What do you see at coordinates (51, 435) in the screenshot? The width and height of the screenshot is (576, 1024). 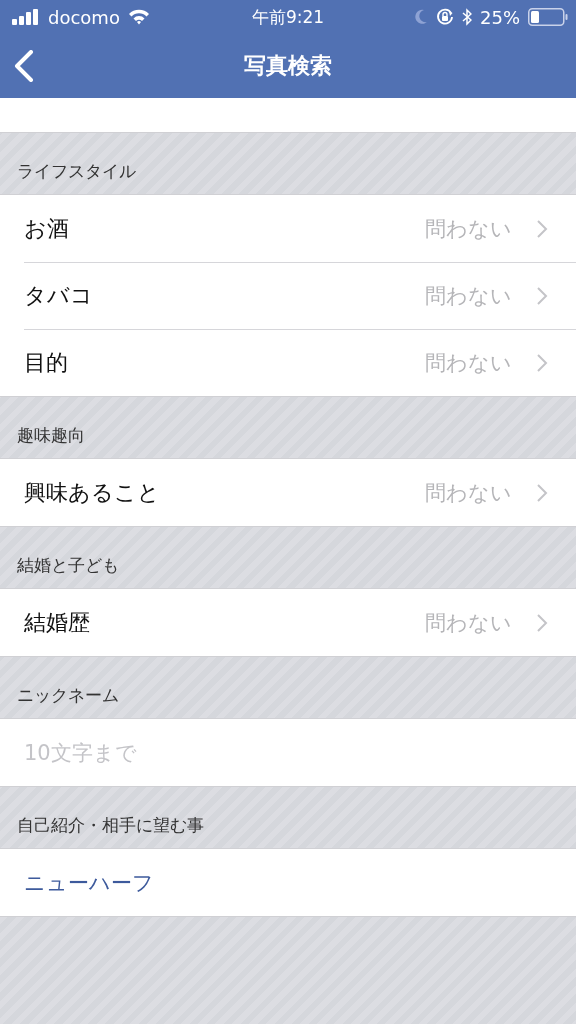 I see `section-header: 趣味趣向` at bounding box center [51, 435].